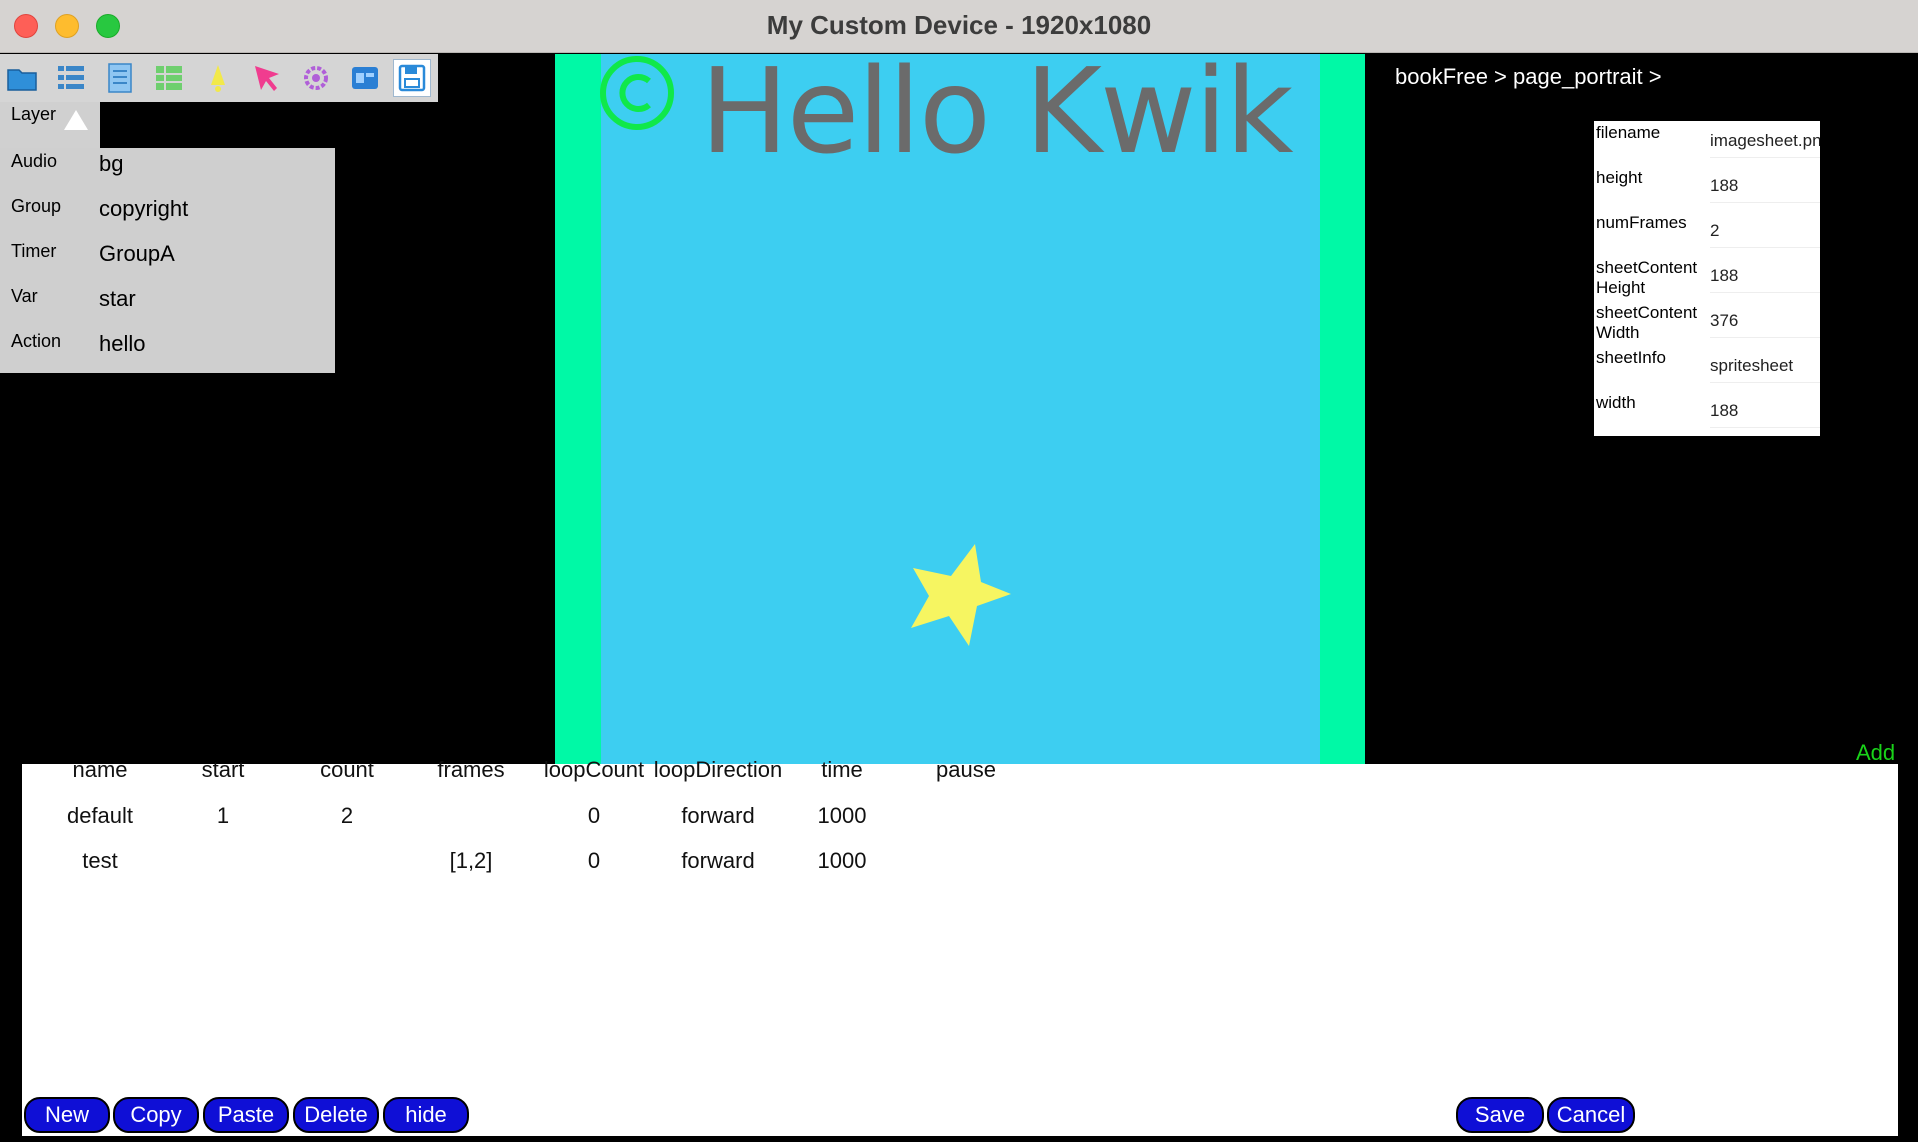 The image size is (1918, 1142). What do you see at coordinates (578, 409) in the screenshot?
I see `stage-left-border` at bounding box center [578, 409].